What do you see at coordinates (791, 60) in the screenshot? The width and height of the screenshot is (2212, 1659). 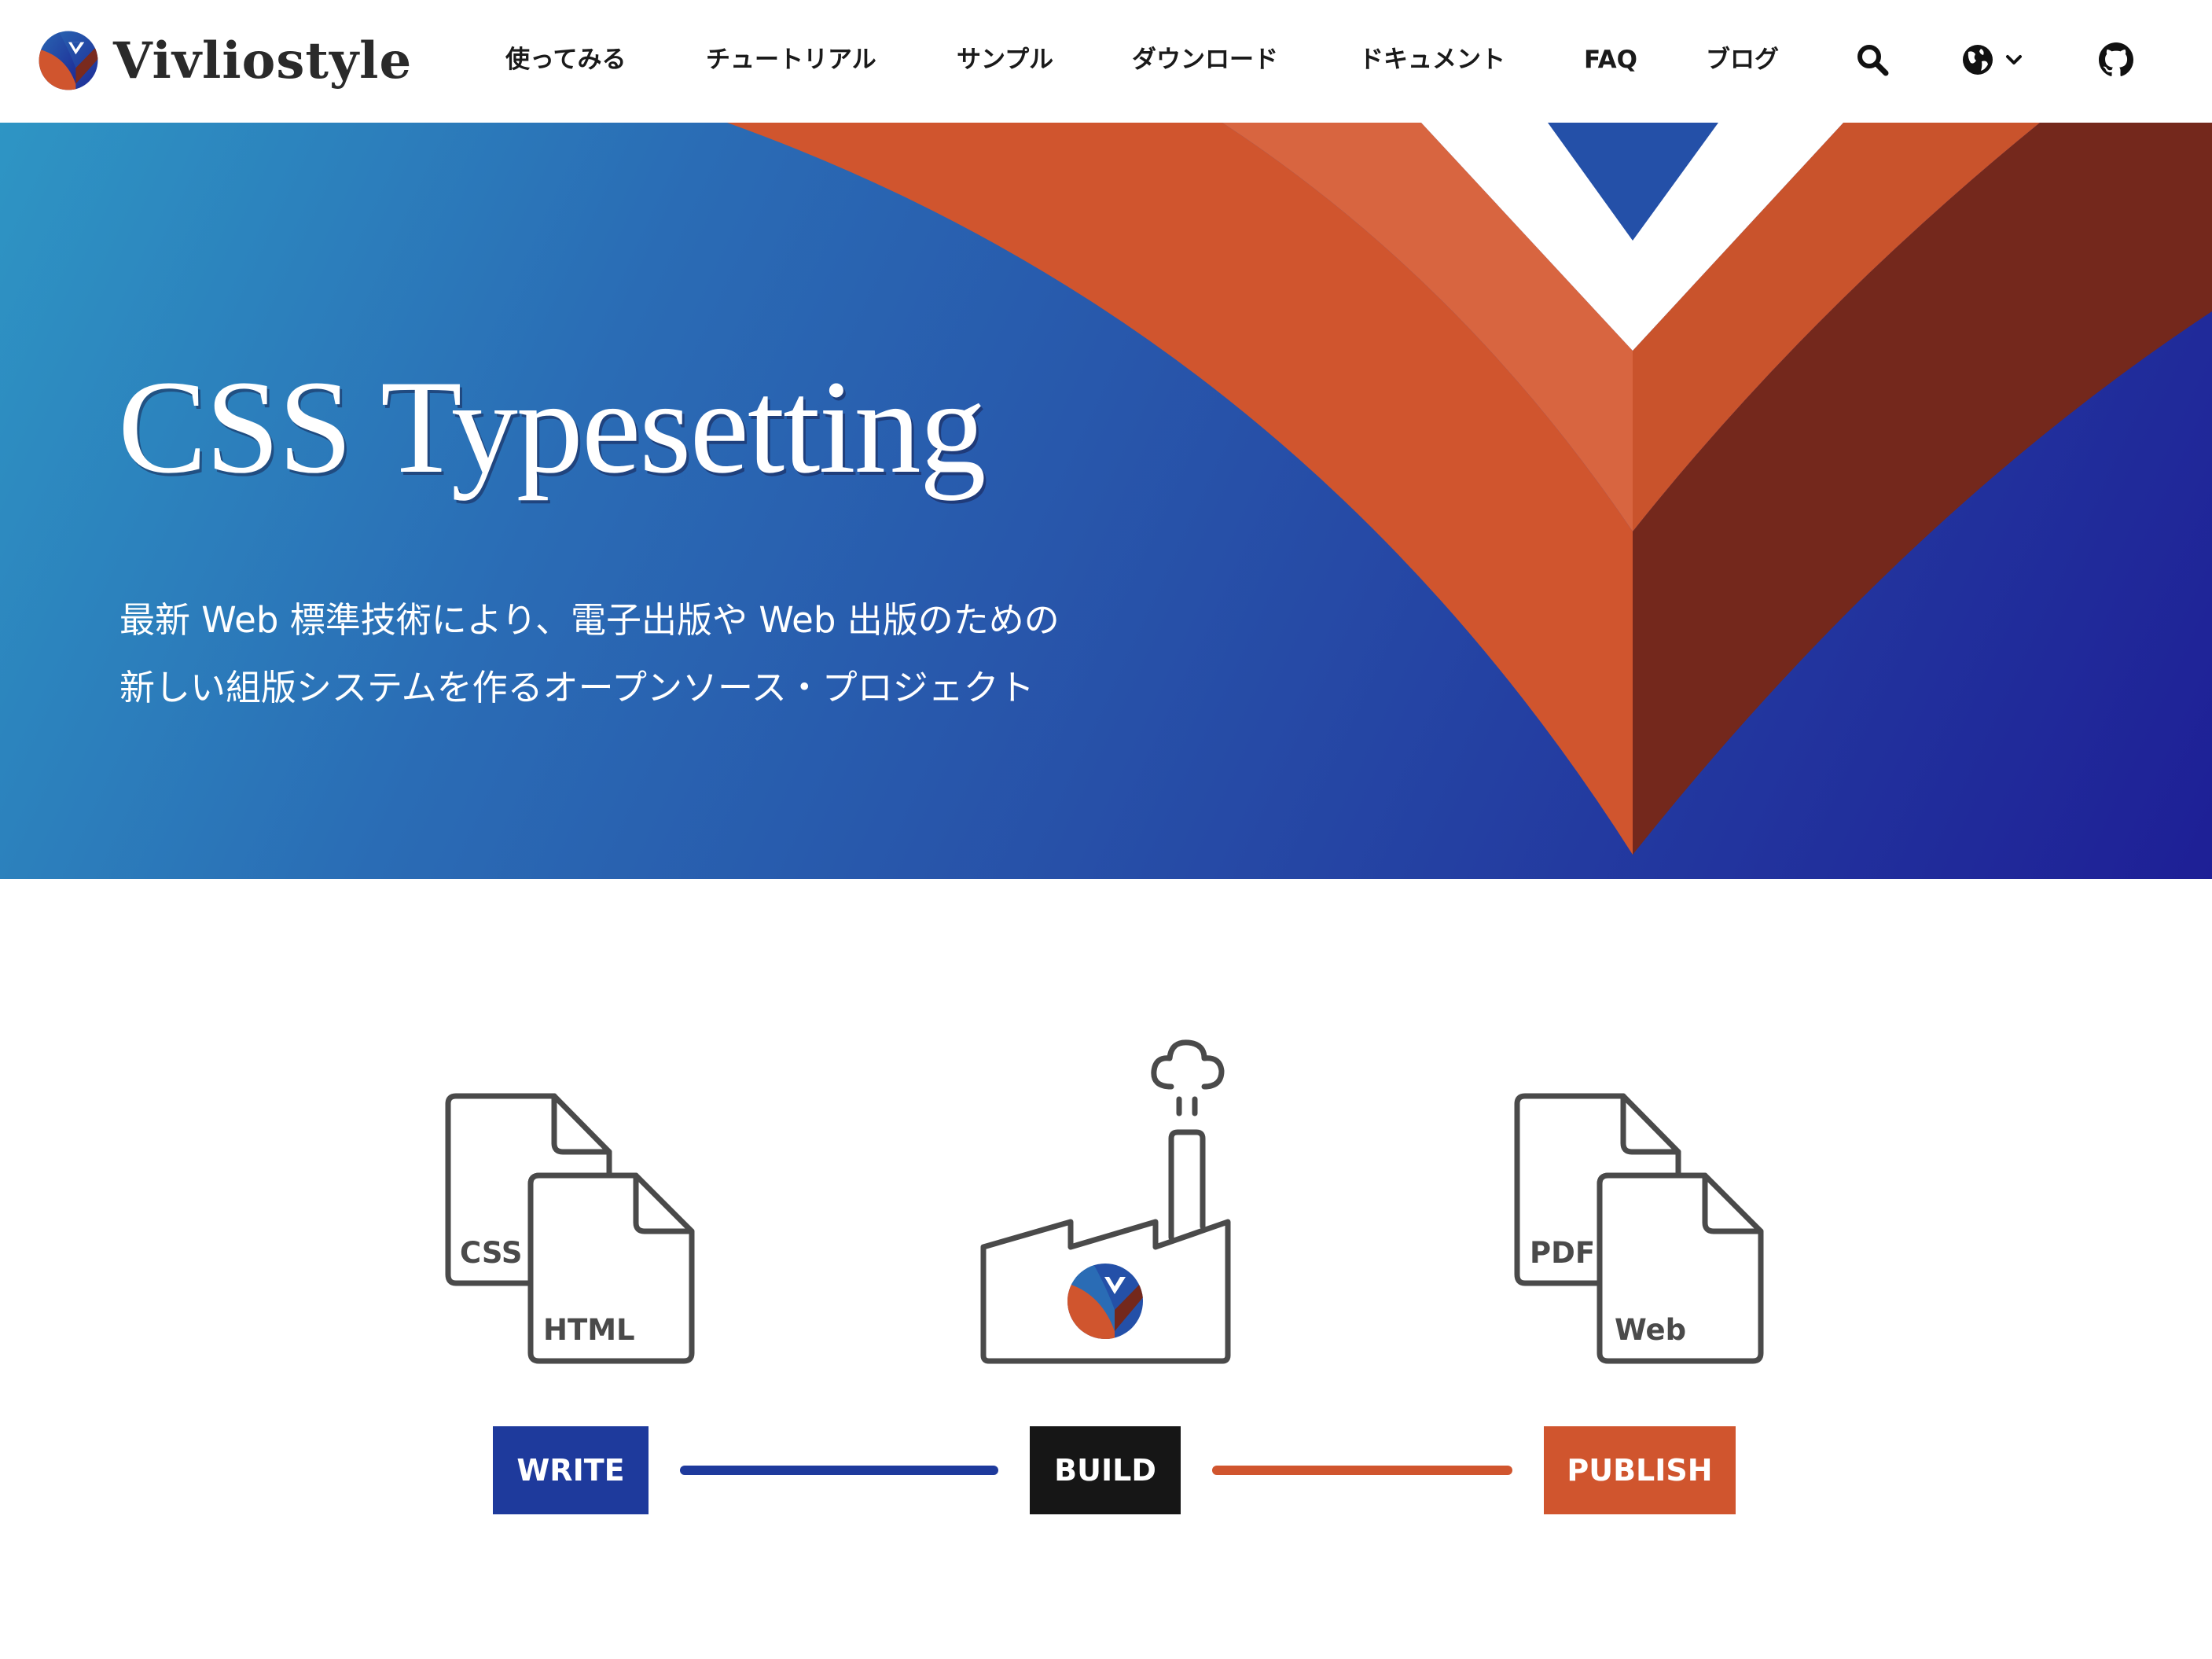 I see `nav-item-tutorial: チュートリアル` at bounding box center [791, 60].